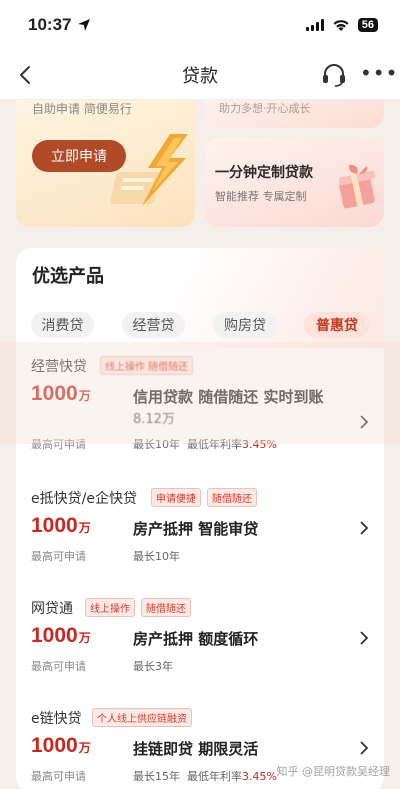  What do you see at coordinates (205, 776) in the screenshot?
I see `product-term: 最长15年 最低年利率3.45%` at bounding box center [205, 776].